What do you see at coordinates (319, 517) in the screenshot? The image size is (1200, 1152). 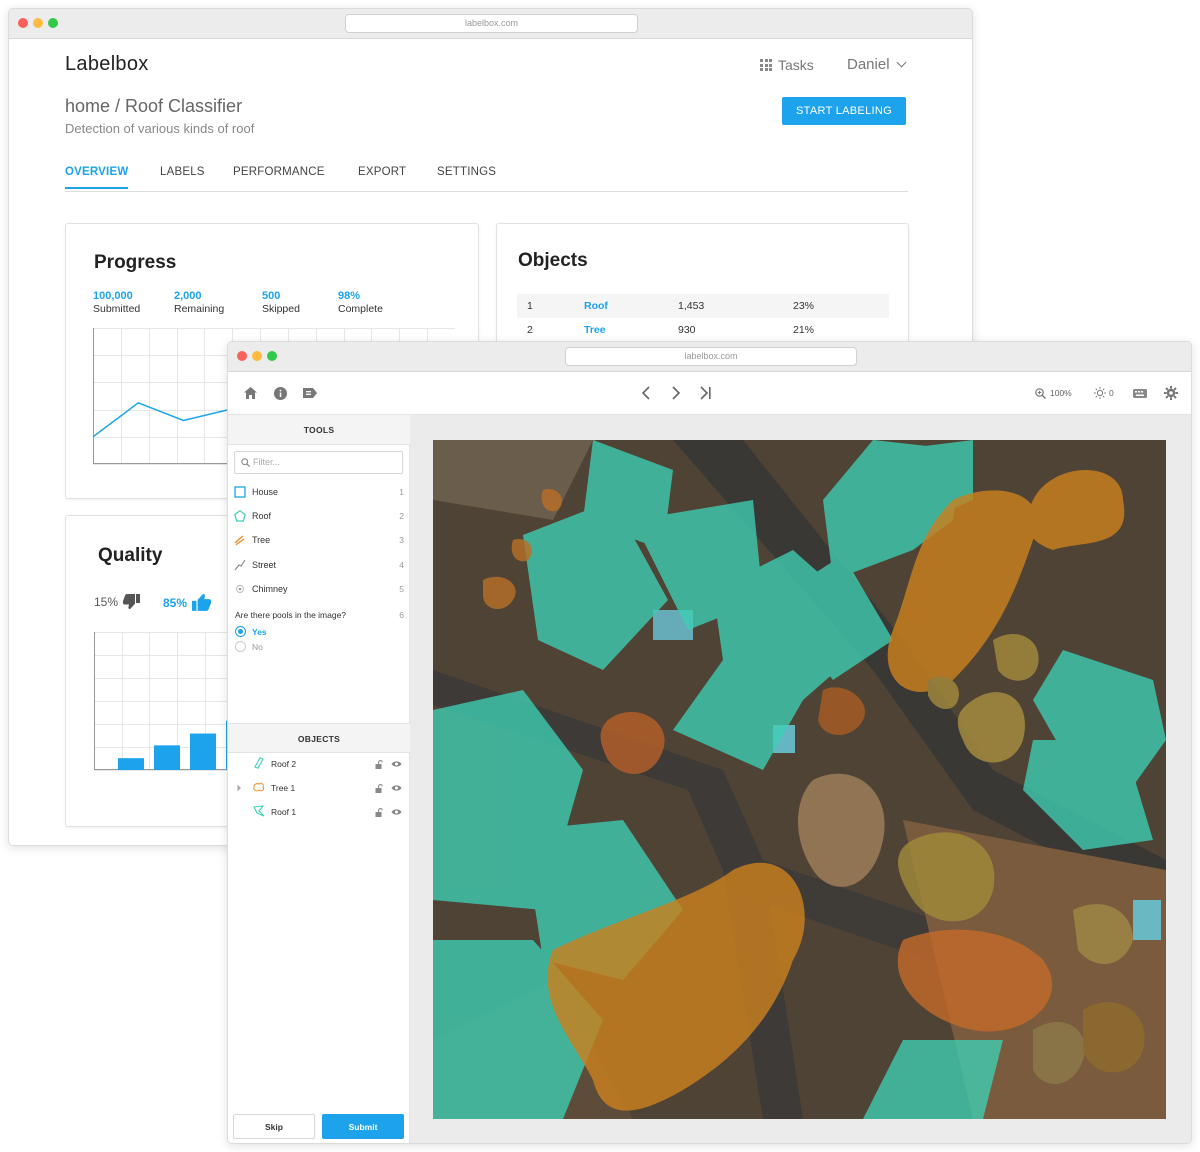 I see `tool-roof: Roof 2` at bounding box center [319, 517].